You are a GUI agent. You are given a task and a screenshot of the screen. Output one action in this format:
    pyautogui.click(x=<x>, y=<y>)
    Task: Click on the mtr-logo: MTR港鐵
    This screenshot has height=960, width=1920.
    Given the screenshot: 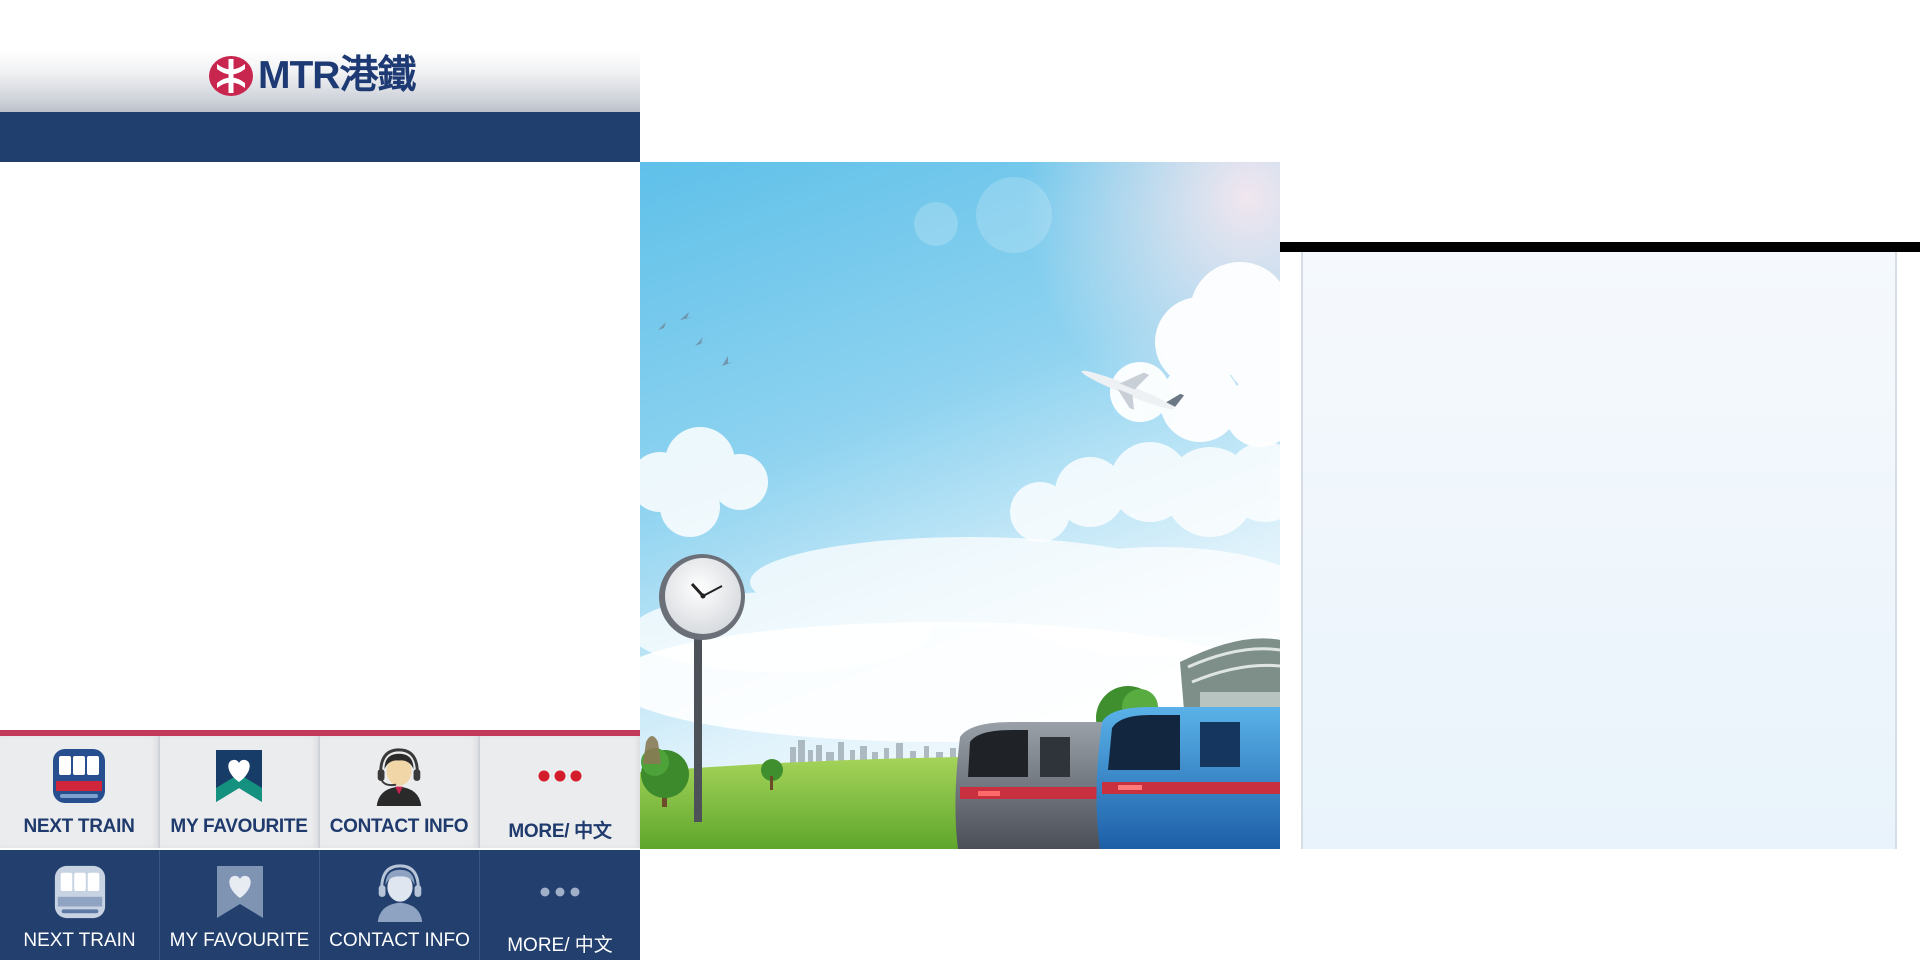 What is the action you would take?
    pyautogui.click(x=312, y=75)
    